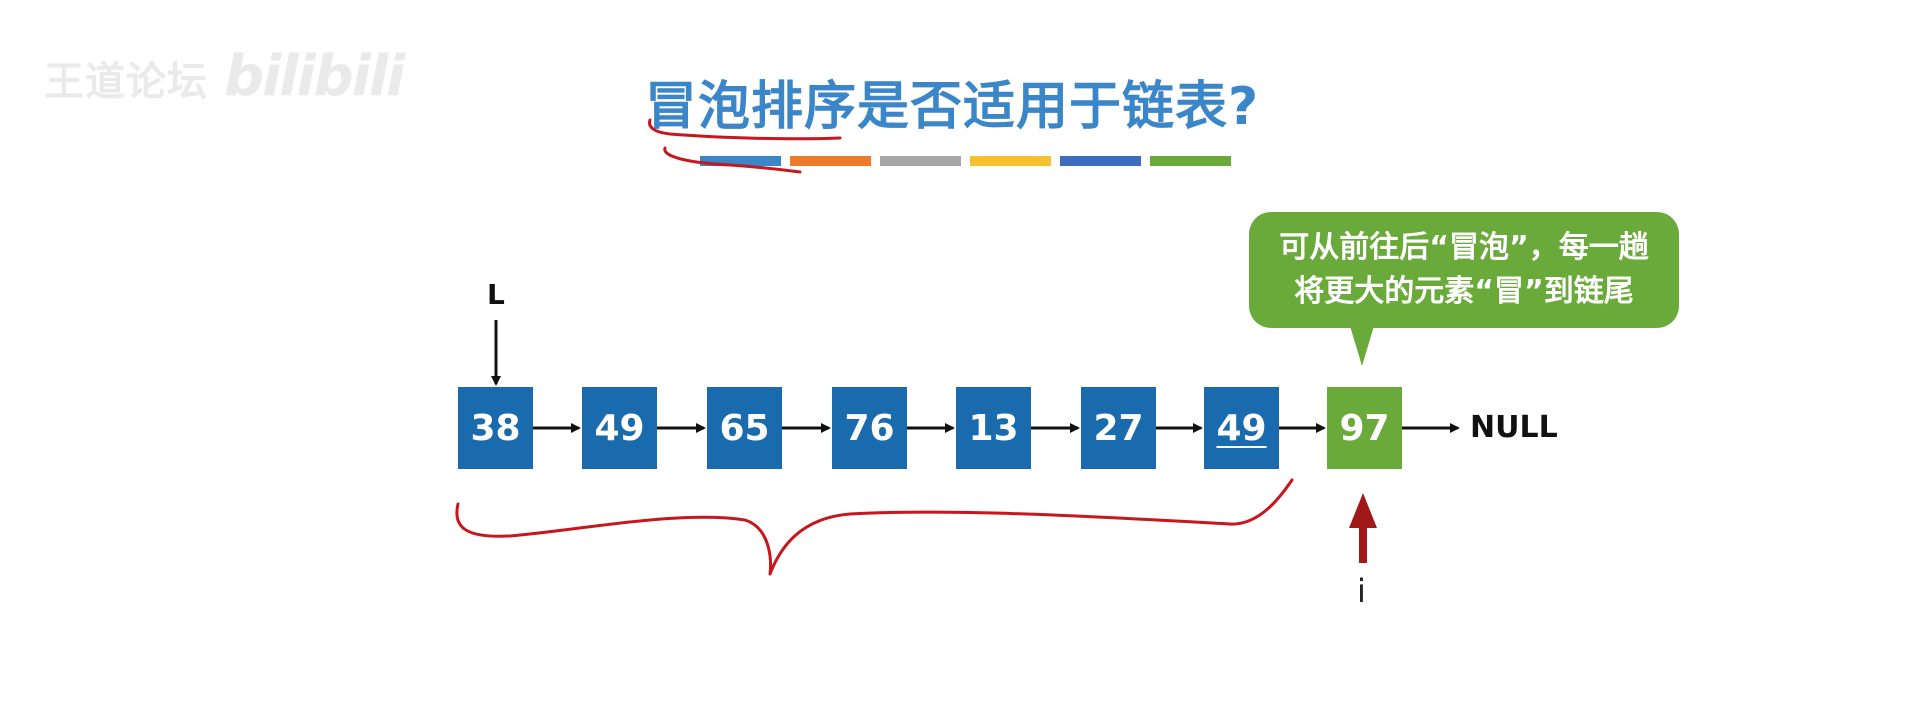 The height and width of the screenshot is (704, 1920). What do you see at coordinates (1363, 528) in the screenshot?
I see `pointer-i-arrow` at bounding box center [1363, 528].